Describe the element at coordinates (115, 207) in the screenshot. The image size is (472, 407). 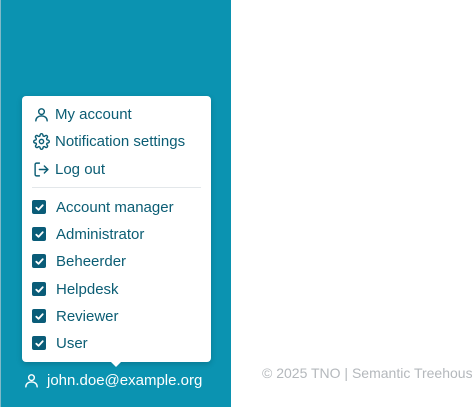
I see `role-label: Account manager` at that location.